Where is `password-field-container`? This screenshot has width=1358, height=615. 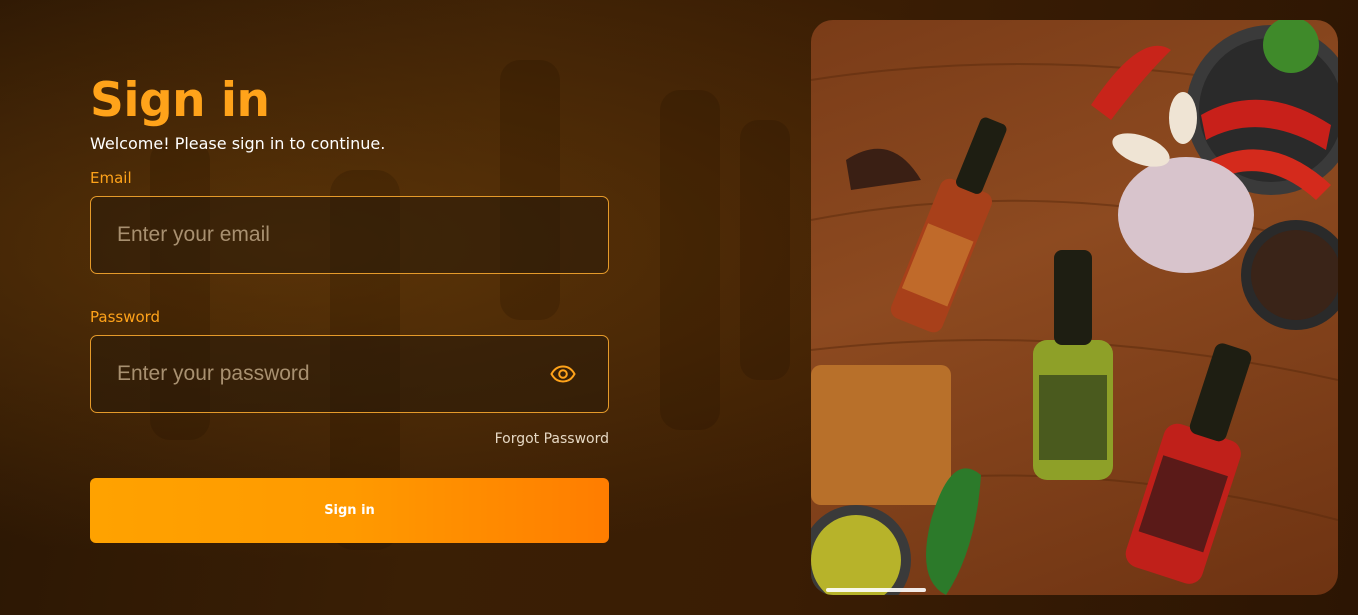
password-field-container is located at coordinates (349, 374).